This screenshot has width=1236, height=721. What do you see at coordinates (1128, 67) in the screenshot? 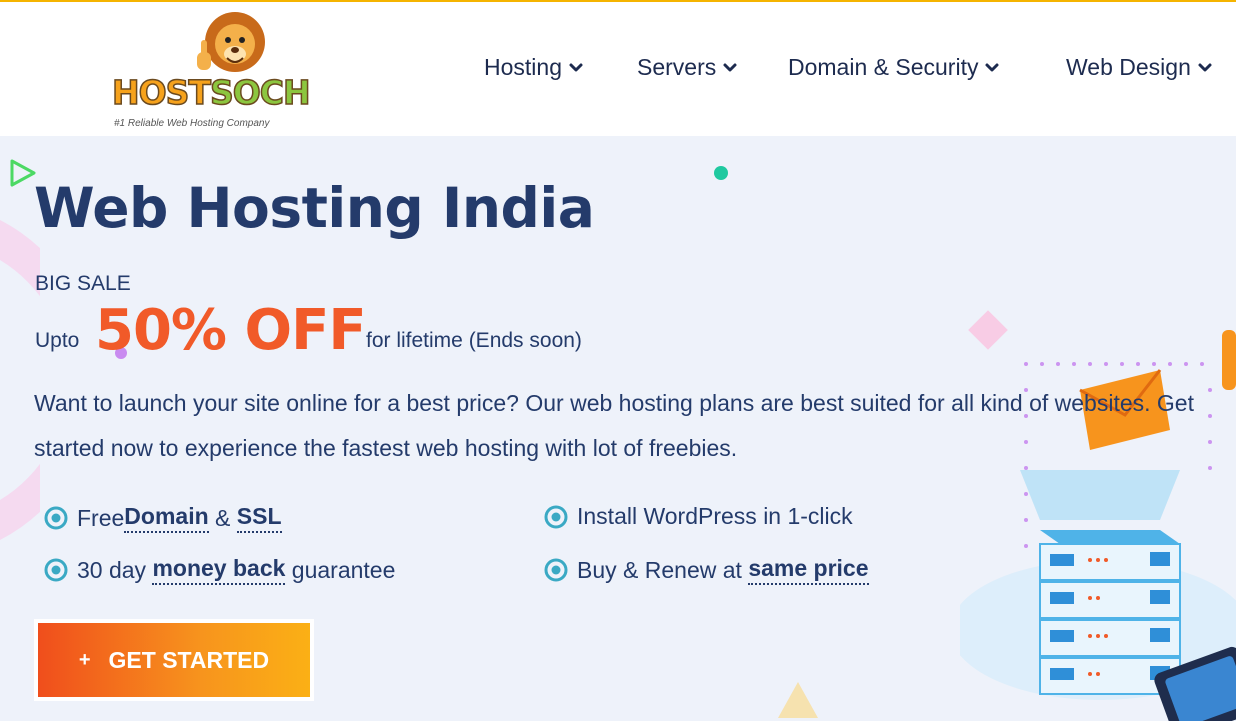
I see `nav-item-label: Web Design` at bounding box center [1128, 67].